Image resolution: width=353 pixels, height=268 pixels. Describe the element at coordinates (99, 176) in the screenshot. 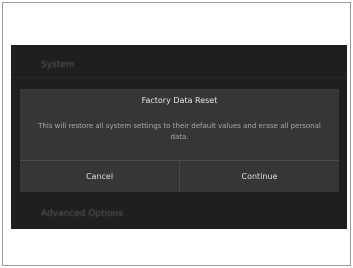

I see `cancel-button: Cancel` at that location.